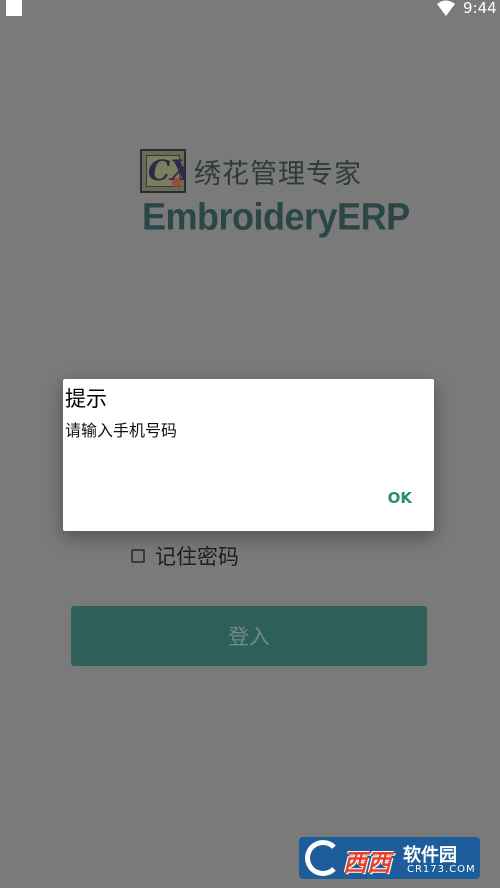 The image size is (500, 888). What do you see at coordinates (441, 869) in the screenshot?
I see `watermark-url: CR173.COM` at bounding box center [441, 869].